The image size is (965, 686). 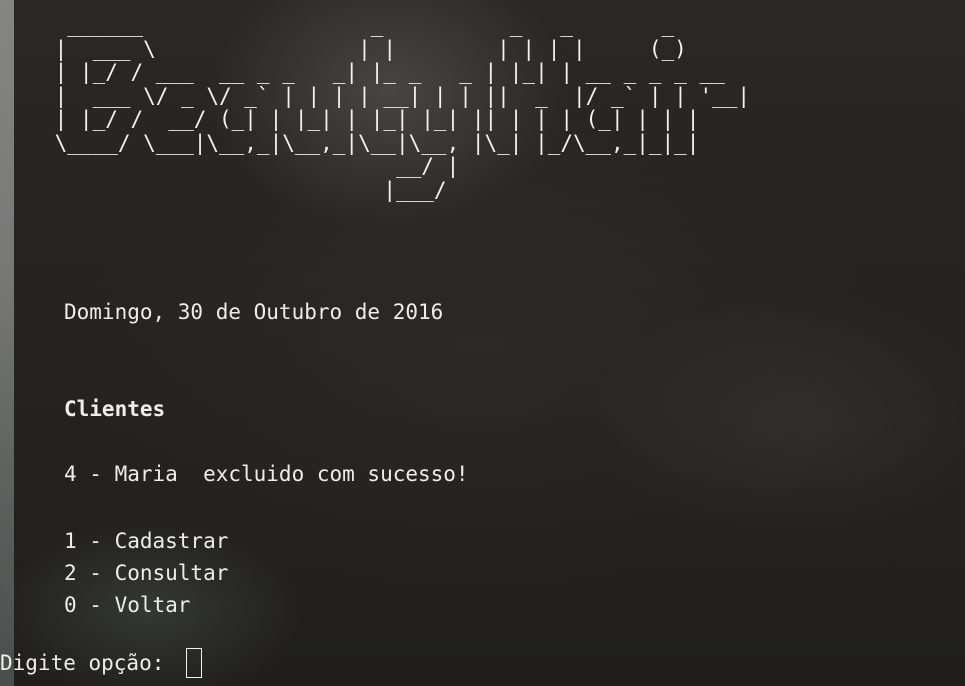 I want to click on text-cursor, so click(x=194, y=663).